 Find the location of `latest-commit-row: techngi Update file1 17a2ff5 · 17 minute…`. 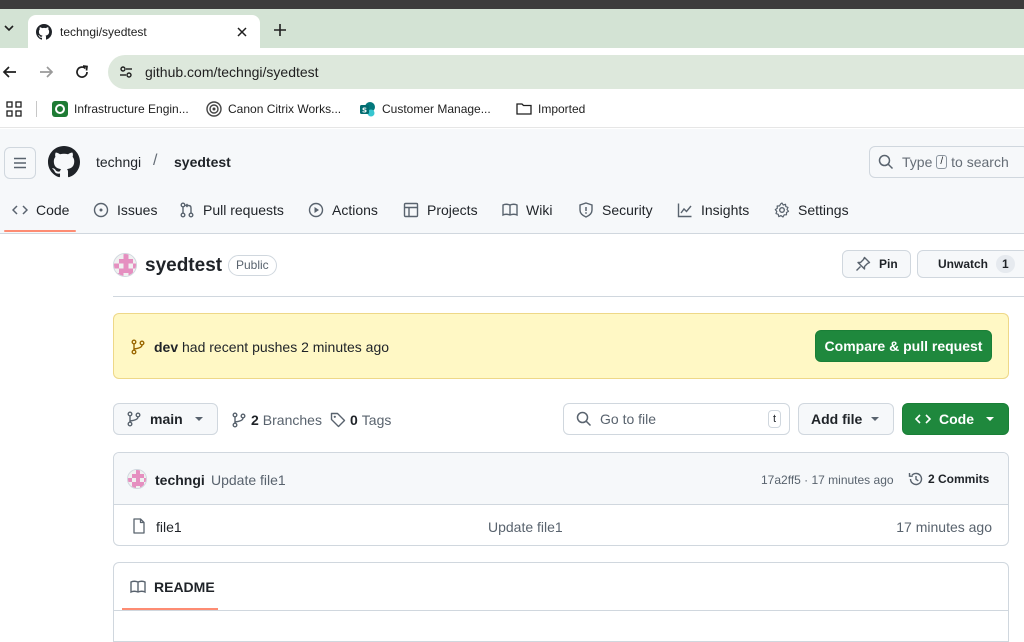

latest-commit-row: techngi Update file1 17a2ff5 · 17 minute… is located at coordinates (561, 479).